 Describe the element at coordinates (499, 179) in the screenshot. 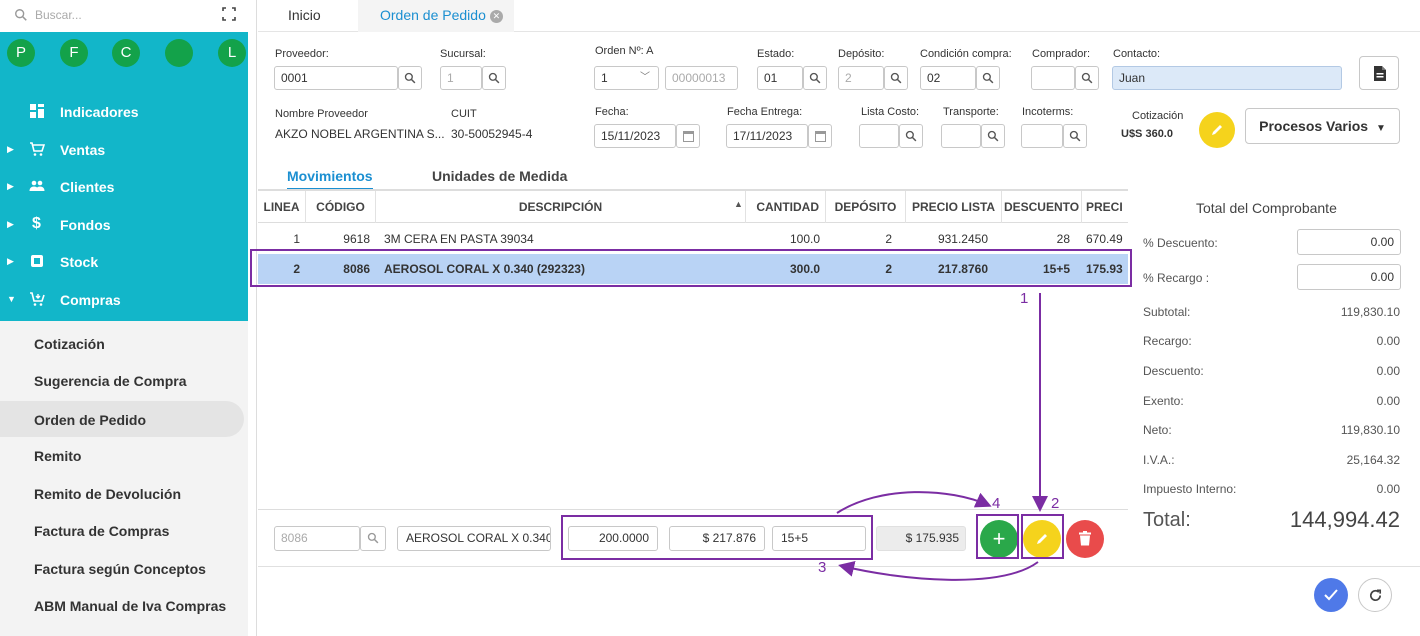

I see `tab-unidades-medida: Unidades de Medida` at that location.